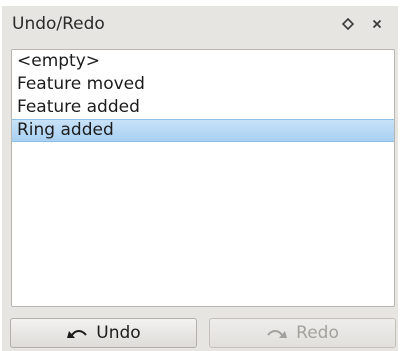  I want to click on redo-label: Redo, so click(317, 333).